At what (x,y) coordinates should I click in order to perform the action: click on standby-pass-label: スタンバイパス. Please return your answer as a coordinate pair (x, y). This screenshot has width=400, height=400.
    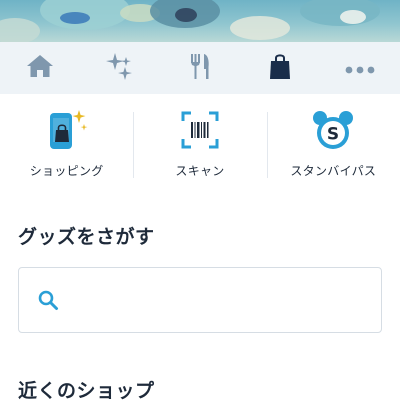
    Looking at the image, I should click on (333, 171).